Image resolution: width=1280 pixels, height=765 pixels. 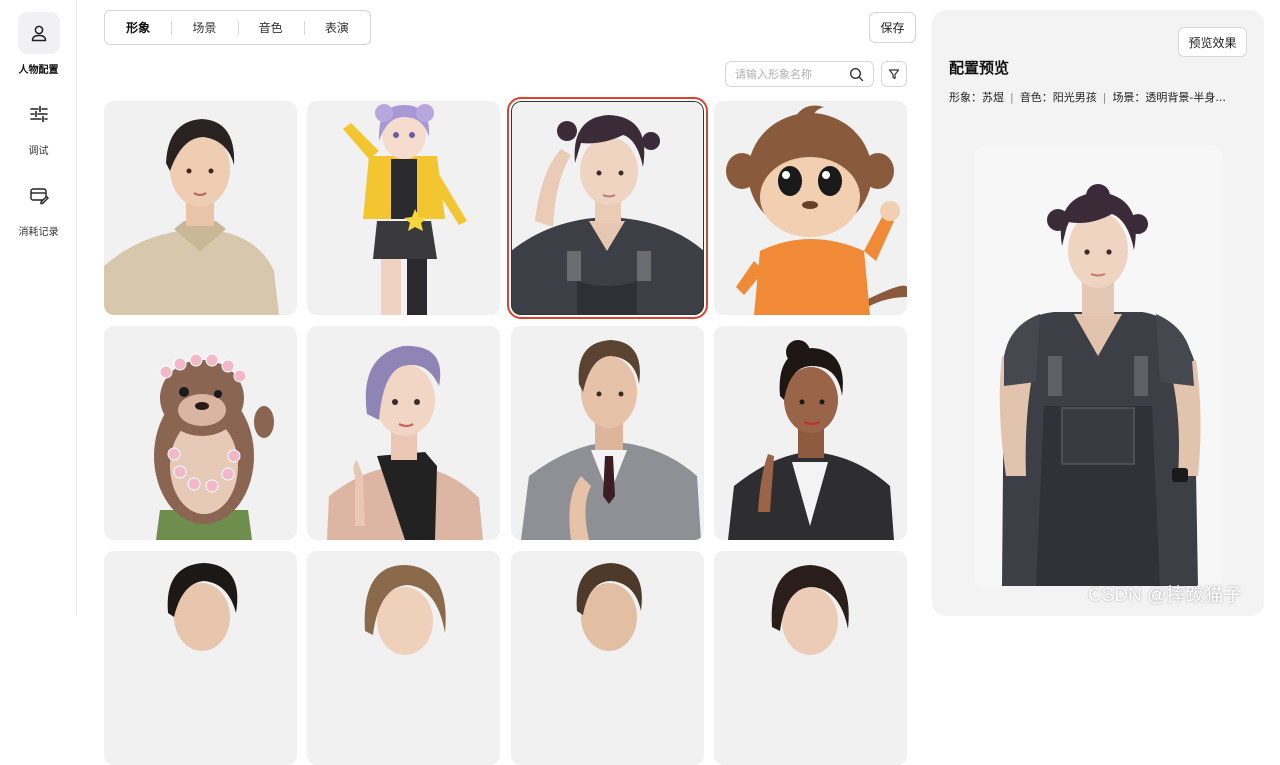 What do you see at coordinates (607, 658) in the screenshot?
I see `avatar-card-man-row3-b` at bounding box center [607, 658].